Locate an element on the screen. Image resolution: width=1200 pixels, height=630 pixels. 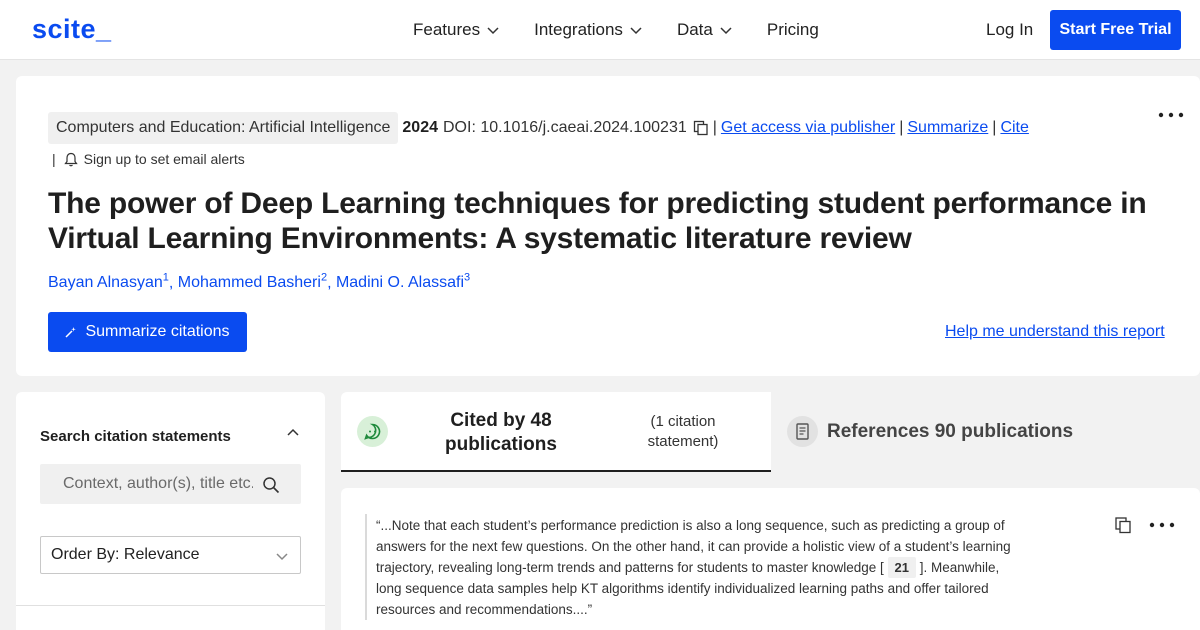
author-link: Madini O. Alassafi3 is located at coordinates (403, 281).